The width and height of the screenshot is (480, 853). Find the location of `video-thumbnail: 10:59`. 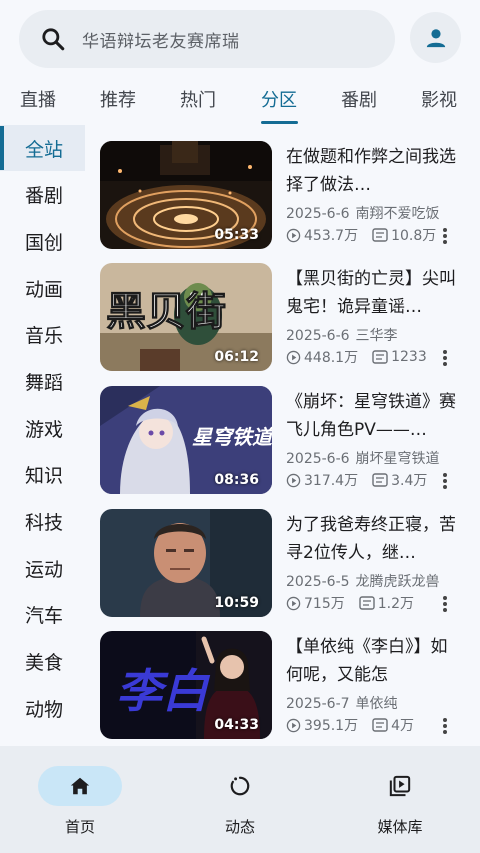

video-thumbnail: 10:59 is located at coordinates (186, 563).